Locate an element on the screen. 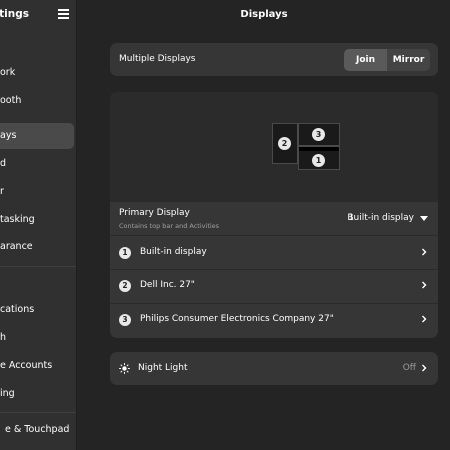 This screenshot has height=450, width=450. monitor-number-badge: 3 is located at coordinates (318, 134).